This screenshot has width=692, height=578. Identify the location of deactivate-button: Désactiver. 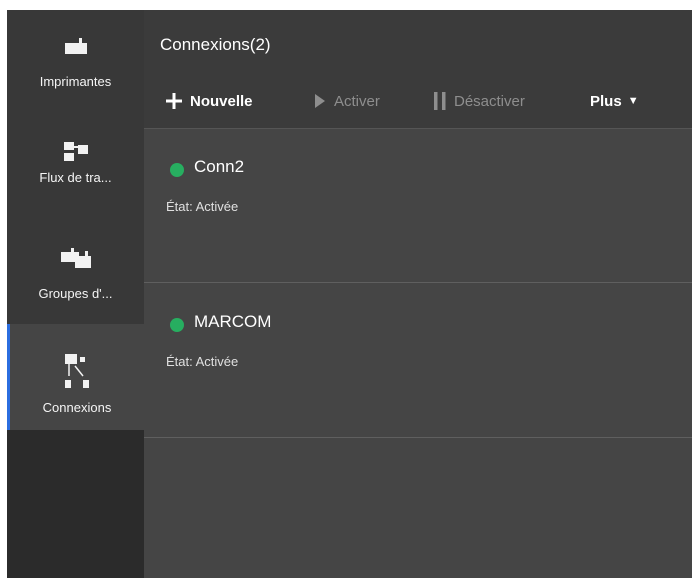
(479, 101).